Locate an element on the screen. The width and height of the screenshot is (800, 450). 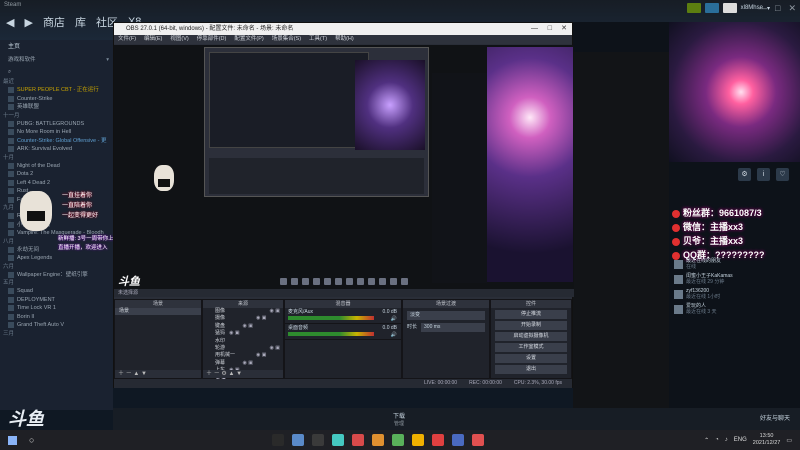
close-button: ✕ is located at coordinates (792, 8).